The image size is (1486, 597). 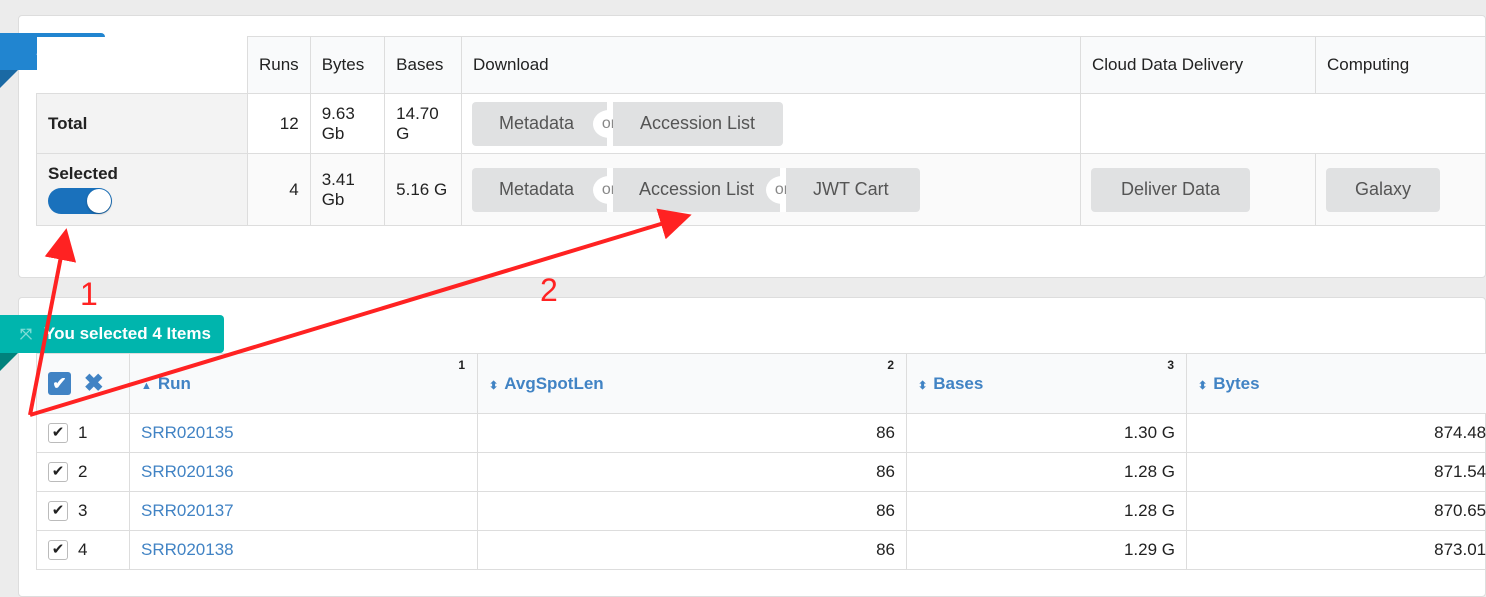 What do you see at coordinates (539, 124) in the screenshot?
I see `total-metadata-button: Metadata` at bounding box center [539, 124].